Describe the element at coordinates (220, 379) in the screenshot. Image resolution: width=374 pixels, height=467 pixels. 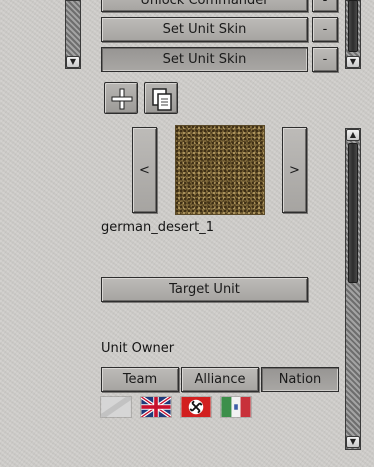
I see `tab-alliance: Alliance` at that location.